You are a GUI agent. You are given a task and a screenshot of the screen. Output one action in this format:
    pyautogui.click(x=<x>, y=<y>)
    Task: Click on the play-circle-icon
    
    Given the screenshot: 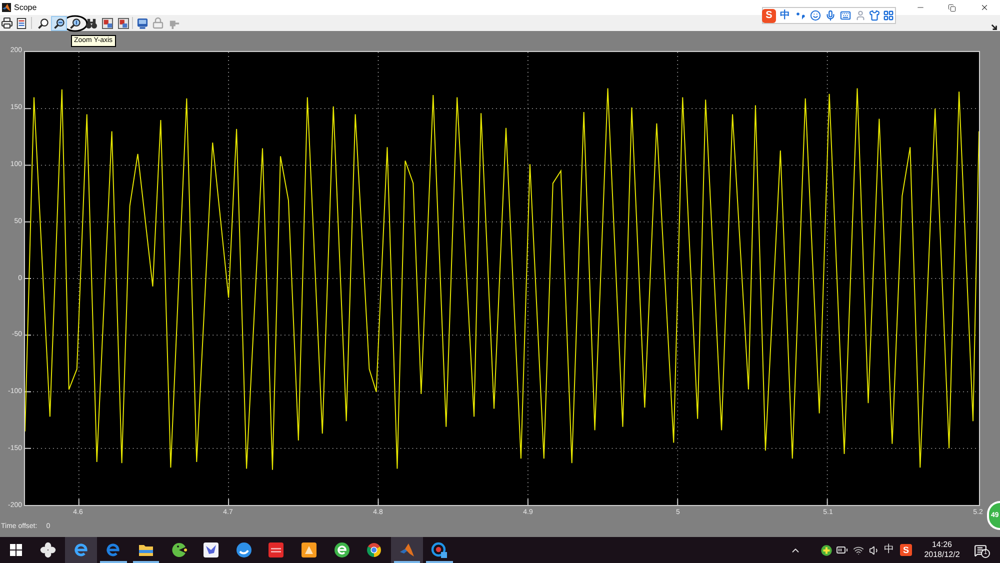 What is the action you would take?
    pyautogui.click(x=439, y=550)
    